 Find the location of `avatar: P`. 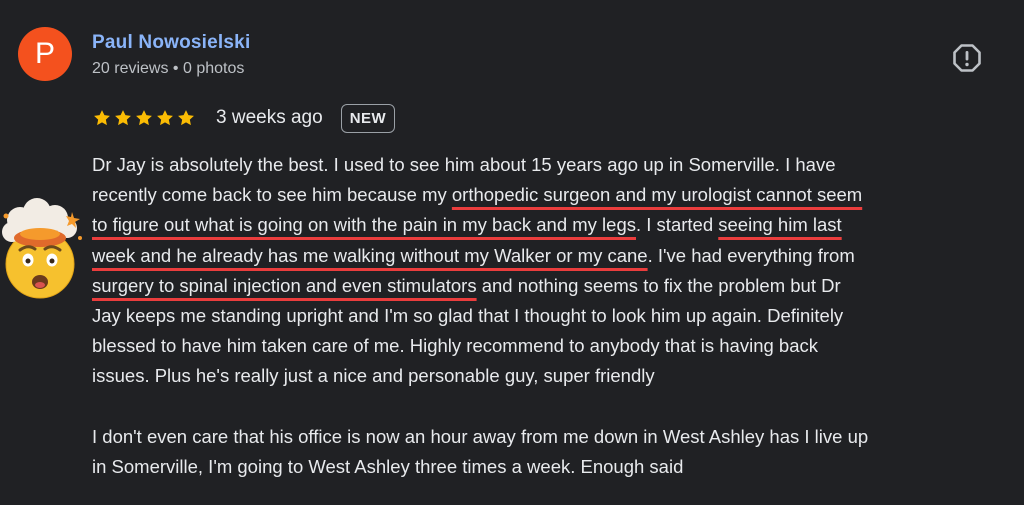

avatar: P is located at coordinates (45, 54).